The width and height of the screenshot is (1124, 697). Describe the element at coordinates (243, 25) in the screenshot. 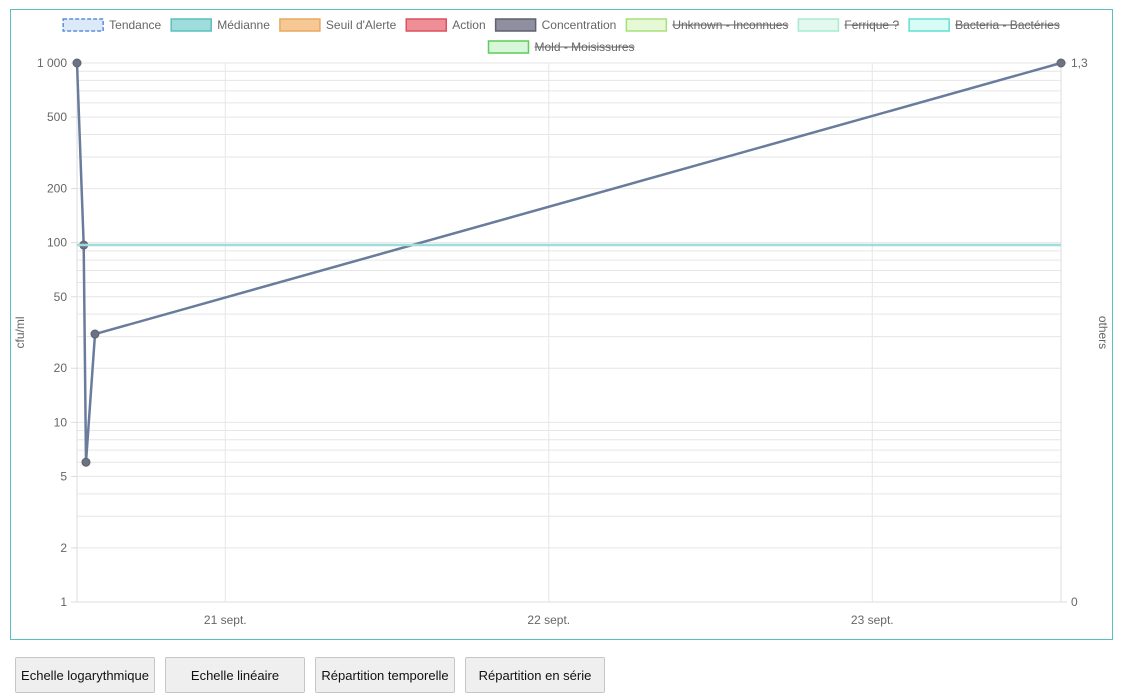

I see `legend-label: Médianne` at that location.